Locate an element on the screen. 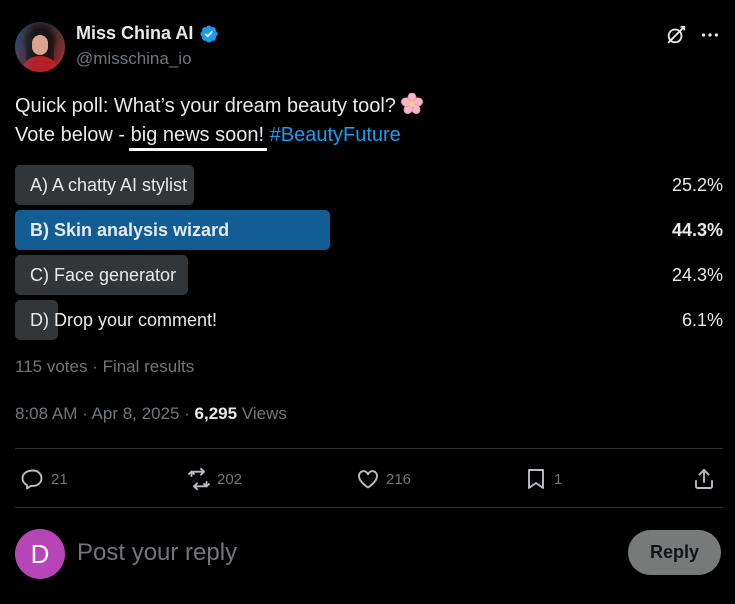 This screenshot has width=735, height=604. tweet-header: Miss China AI @misschina_io is located at coordinates (370, 48).